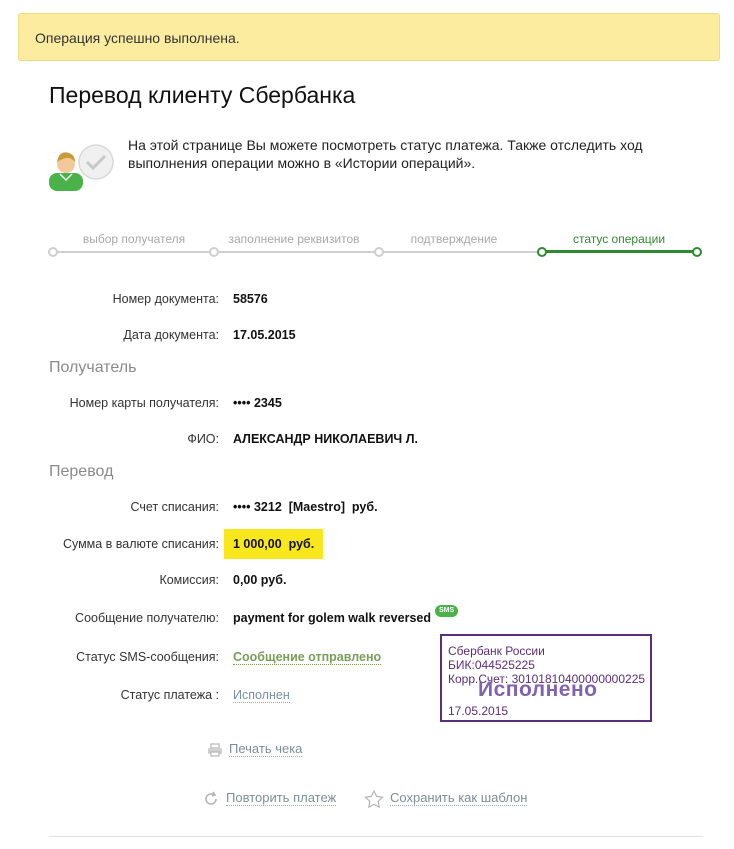  Describe the element at coordinates (367, 338) in the screenshot. I see `doc-date-row: Дата документа: 17.05.2015` at that location.